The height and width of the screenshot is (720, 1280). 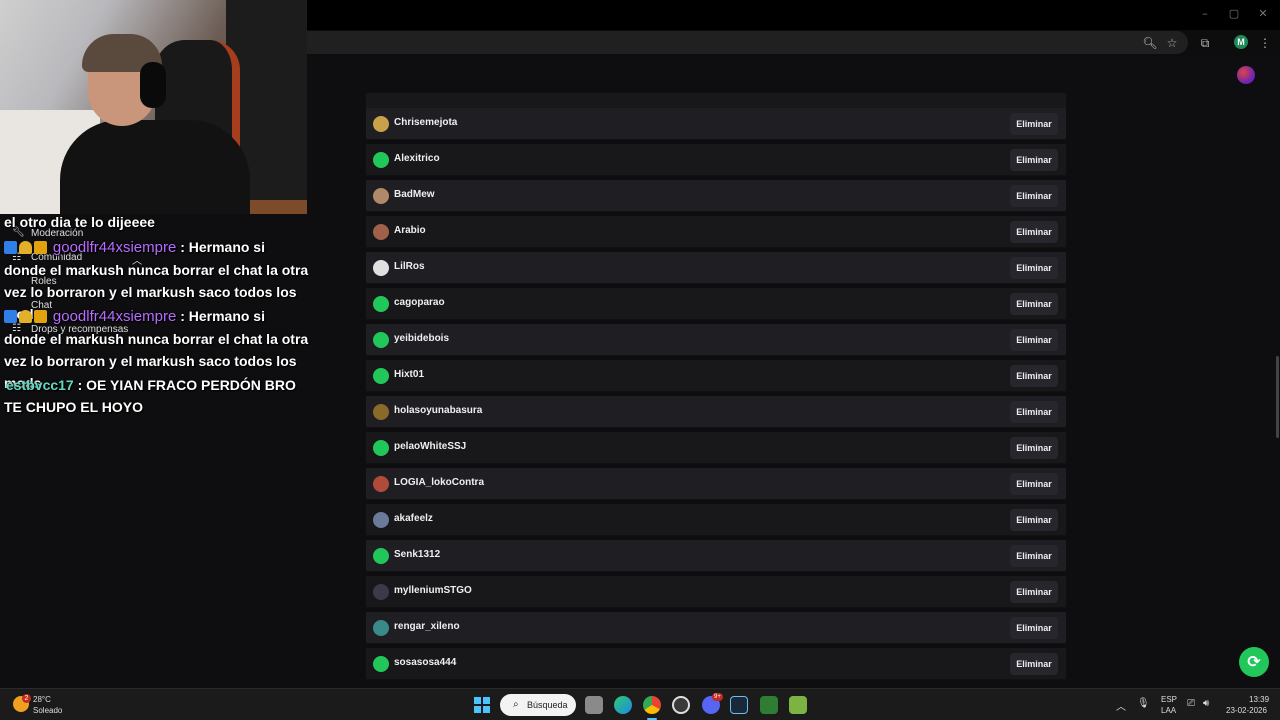 I want to click on browser-menu-icon: ⋮, so click(x=1265, y=43).